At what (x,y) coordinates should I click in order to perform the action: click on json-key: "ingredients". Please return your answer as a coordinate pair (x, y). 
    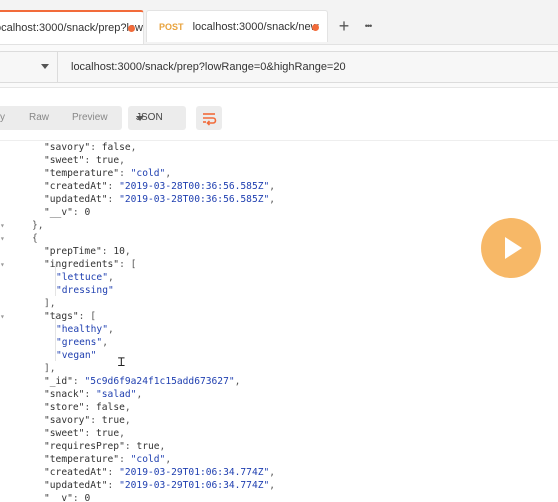
    Looking at the image, I should click on (82, 264).